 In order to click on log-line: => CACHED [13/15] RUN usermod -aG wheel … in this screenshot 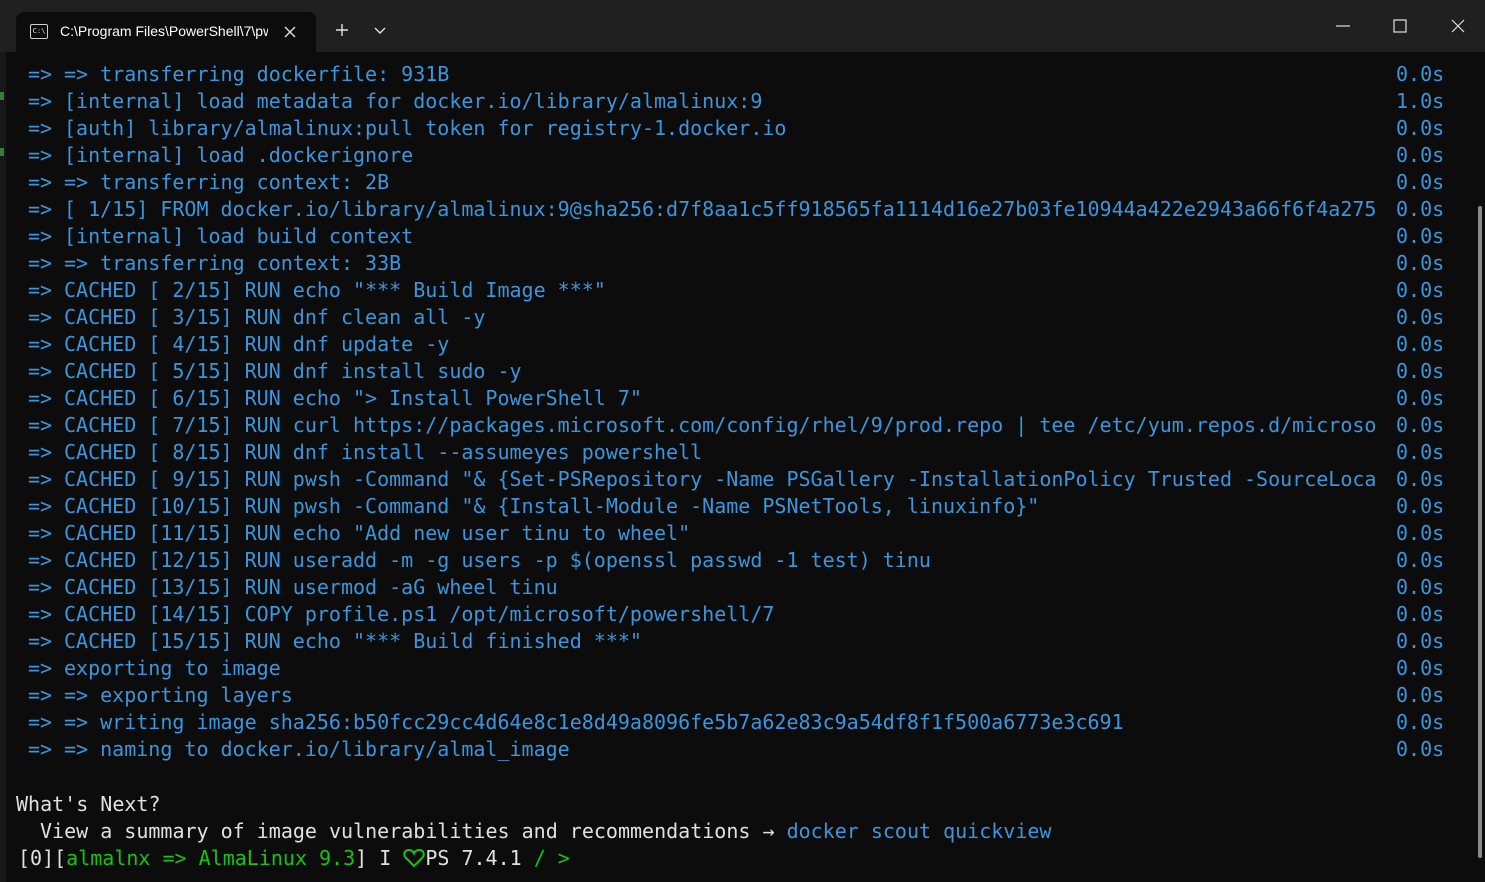, I will do `click(730, 587)`.